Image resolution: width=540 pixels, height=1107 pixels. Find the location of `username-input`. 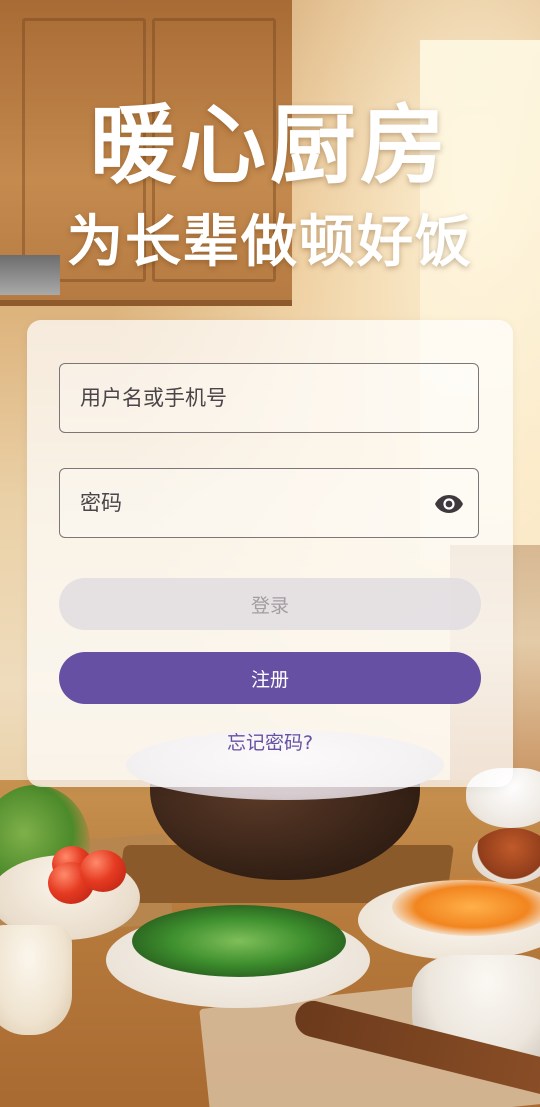

username-input is located at coordinates (269, 398).